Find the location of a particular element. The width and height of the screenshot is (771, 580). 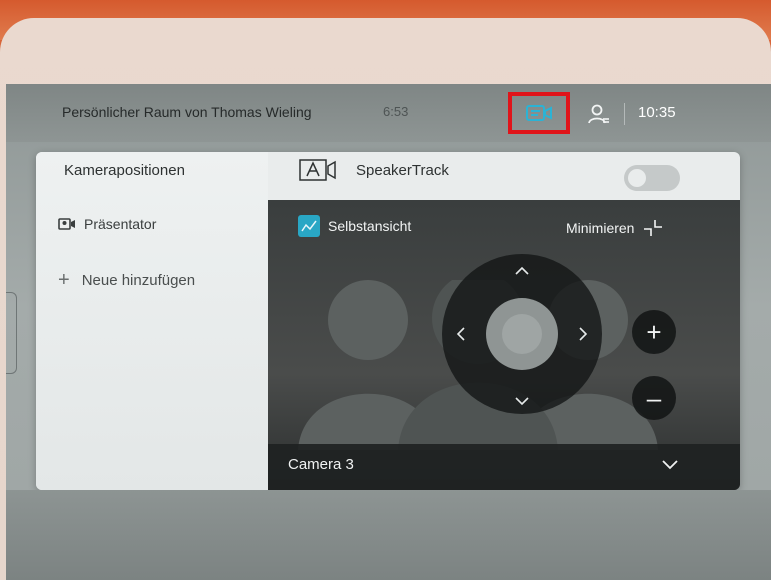

pan-right-button is located at coordinates (583, 336).